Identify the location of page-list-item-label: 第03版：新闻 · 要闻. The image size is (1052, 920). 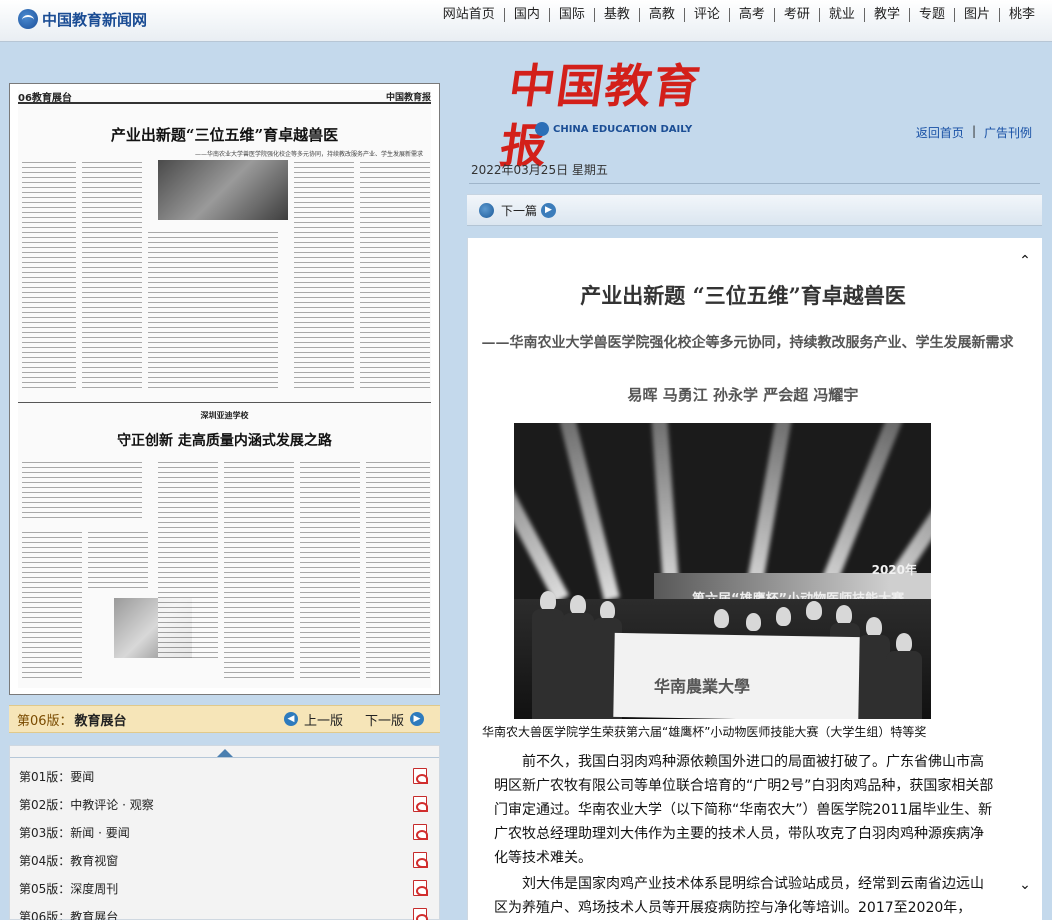
(74, 832).